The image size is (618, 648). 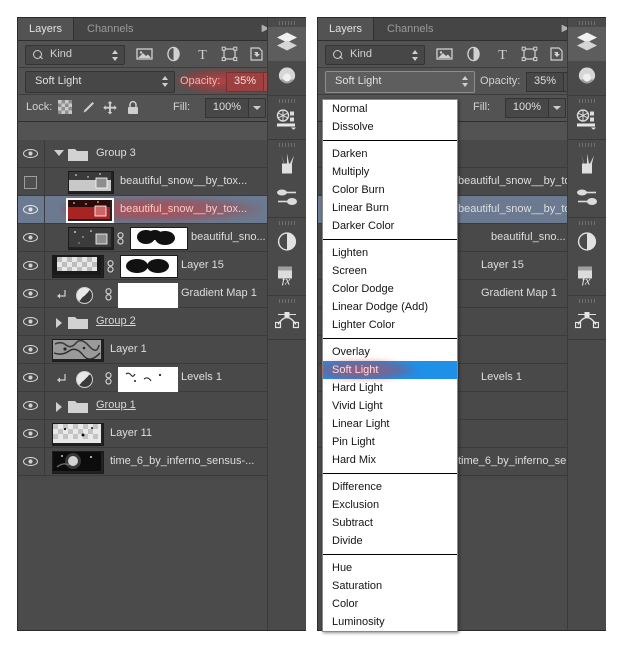 What do you see at coordinates (287, 278) in the screenshot?
I see `styles-fx-panel-icon: fx` at bounding box center [287, 278].